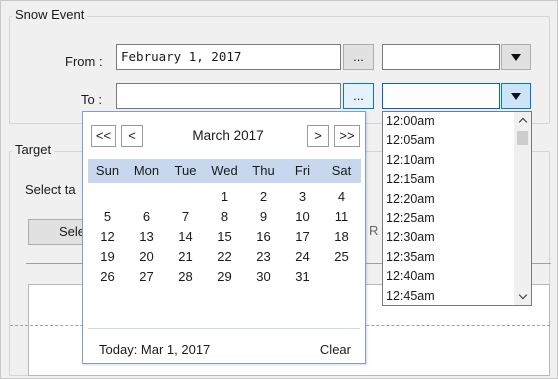 The image size is (558, 379). I want to click on calendar-day: 26, so click(107, 277).